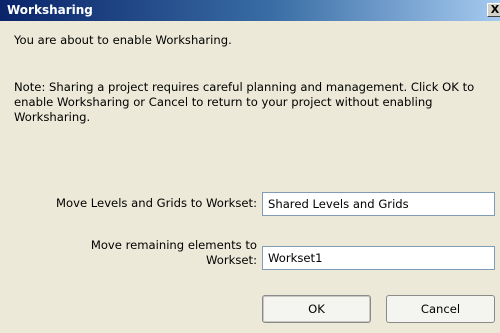  Describe the element at coordinates (378, 204) in the screenshot. I see `levels-workset-input` at that location.